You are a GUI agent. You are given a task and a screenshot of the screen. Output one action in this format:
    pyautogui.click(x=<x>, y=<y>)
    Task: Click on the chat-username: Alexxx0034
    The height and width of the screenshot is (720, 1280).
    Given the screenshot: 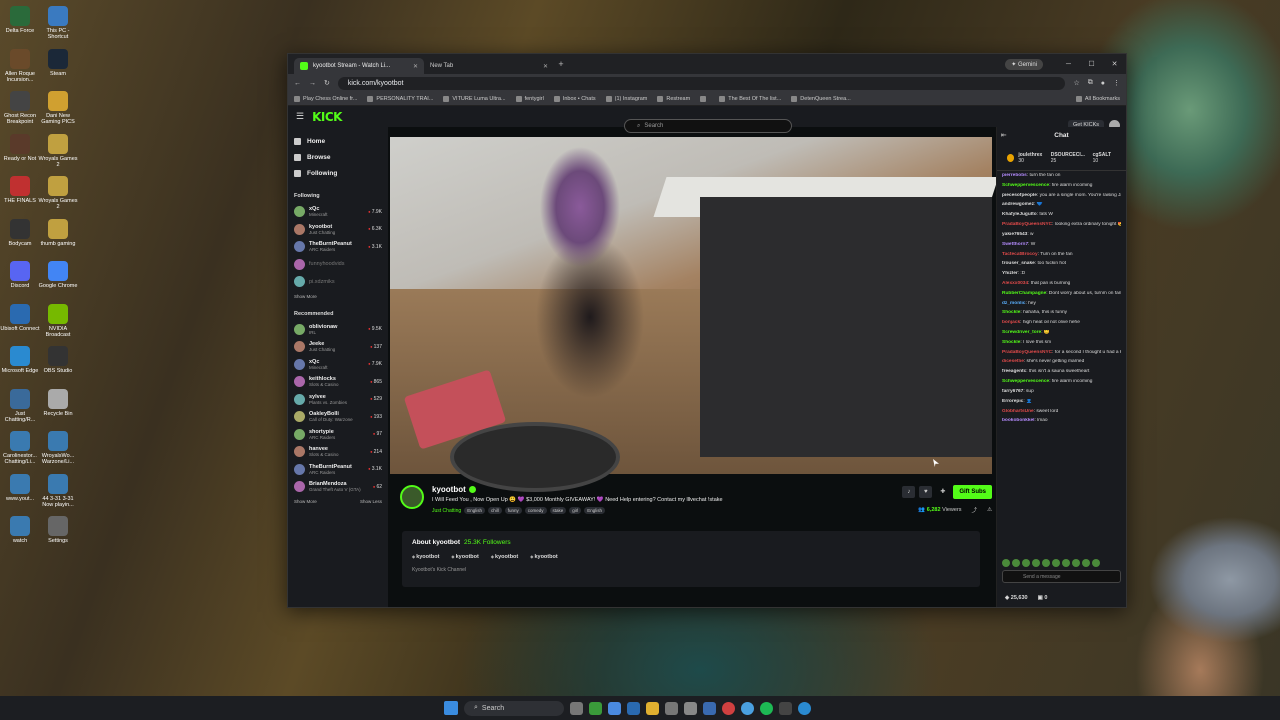 What is the action you would take?
    pyautogui.click(x=1015, y=283)
    